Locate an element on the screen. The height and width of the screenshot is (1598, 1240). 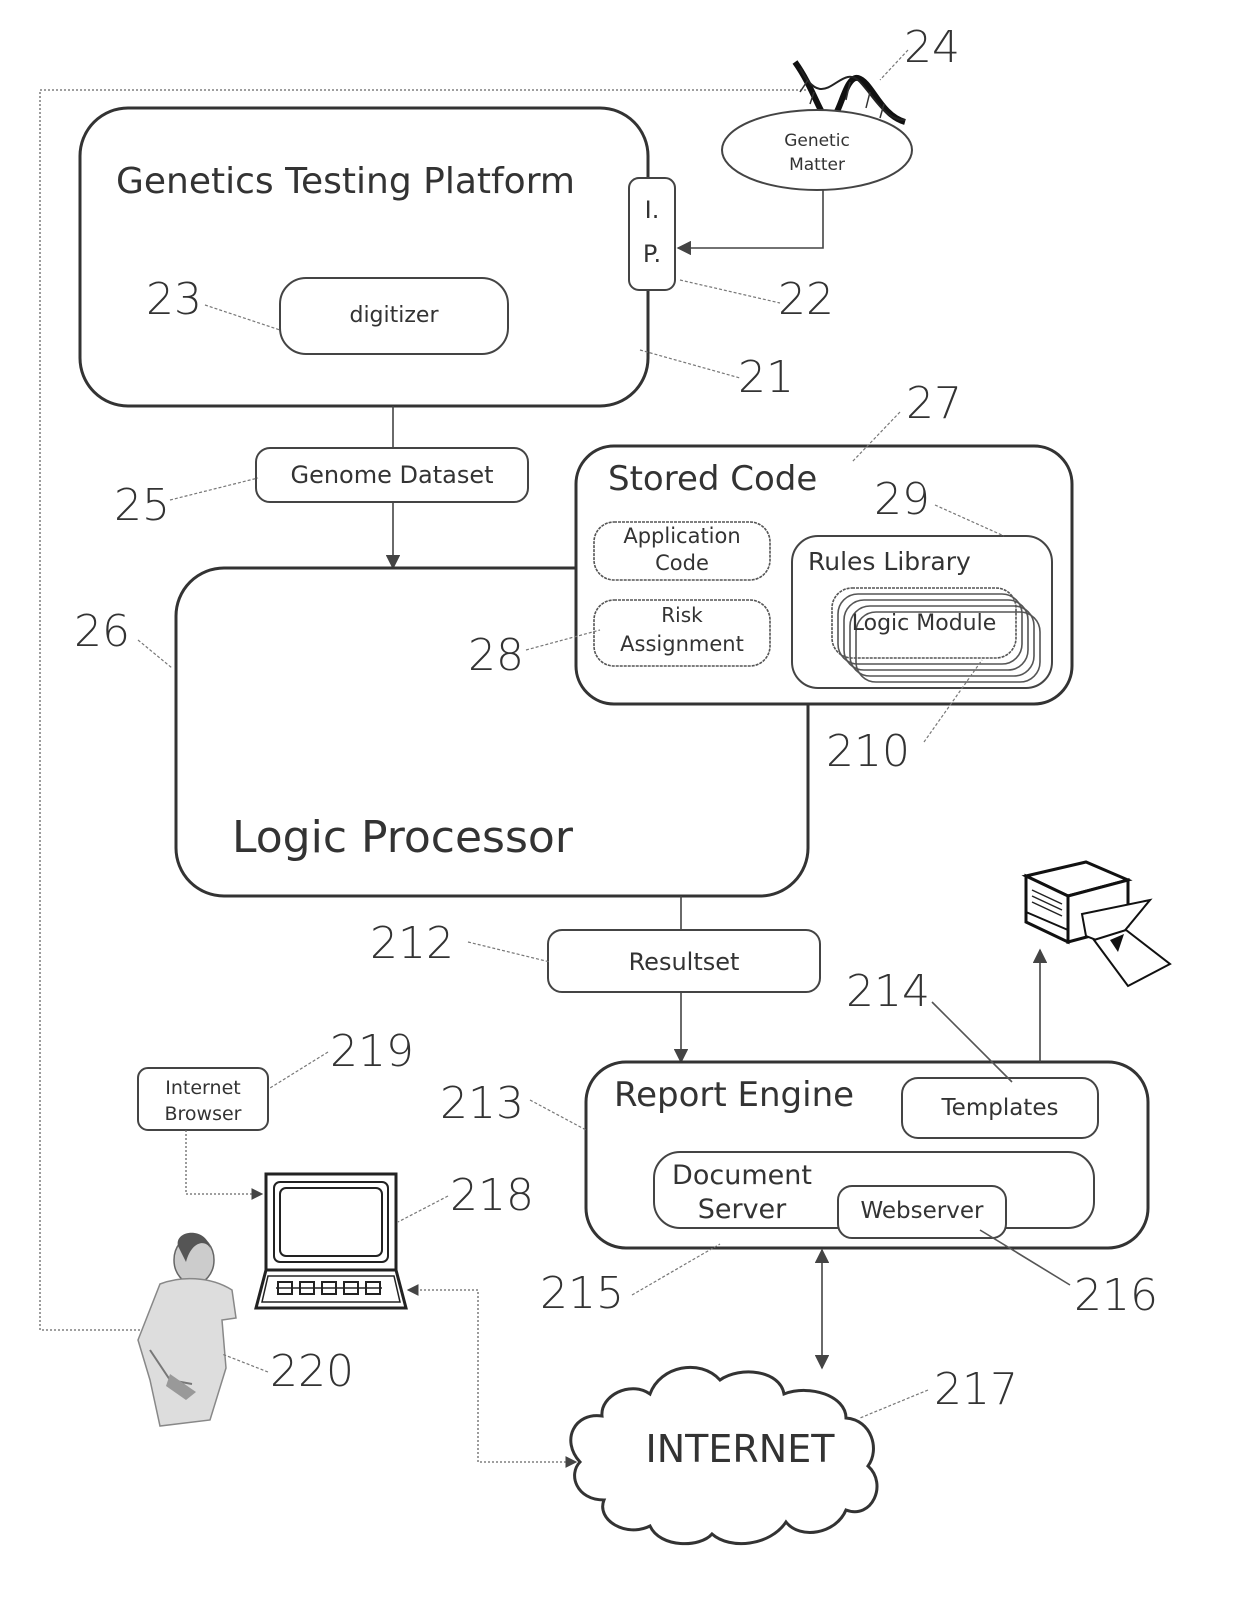
genome-dataset-block: Genome Dataset is located at coordinates (392, 475).